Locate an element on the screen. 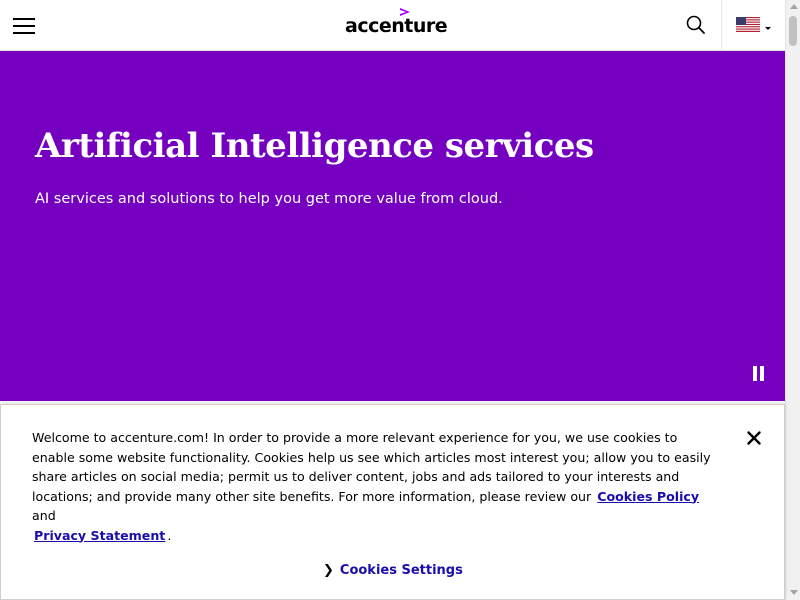 Image resolution: width=800 pixels, height=600 pixels. cookies-settings-button: ❯ Cookies Settings is located at coordinates (393, 570).